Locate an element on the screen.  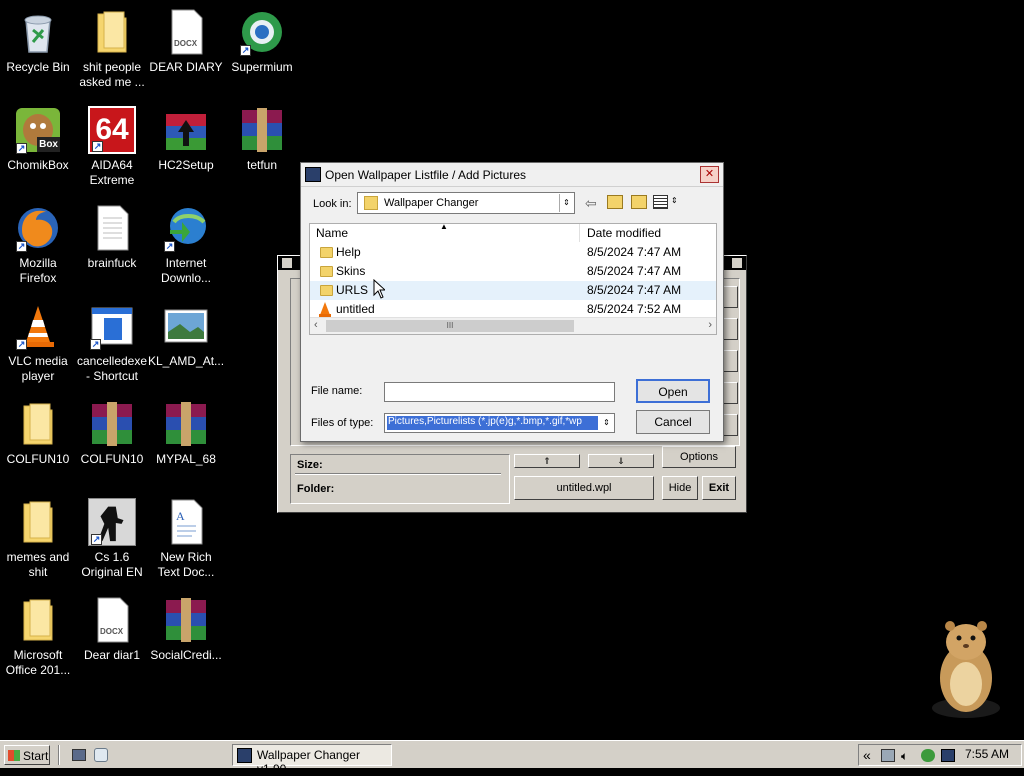
desktop-icon-mypal68: MYPAL_68 is located at coordinates (186, 433).